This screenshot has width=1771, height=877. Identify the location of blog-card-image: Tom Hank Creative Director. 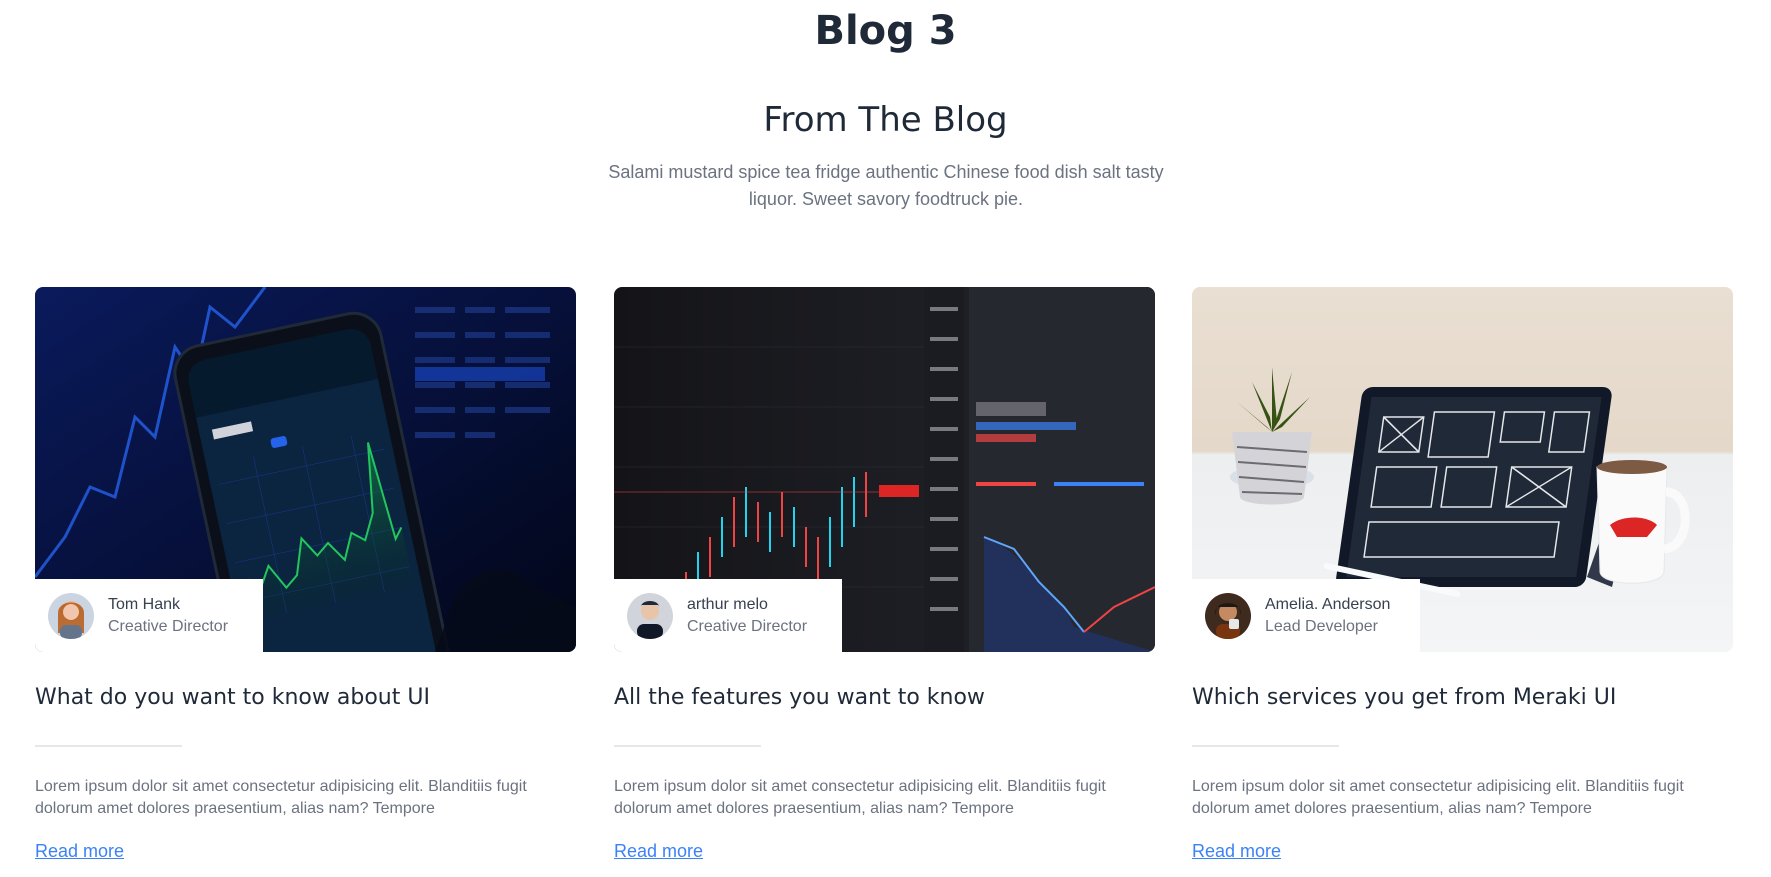
(305, 469).